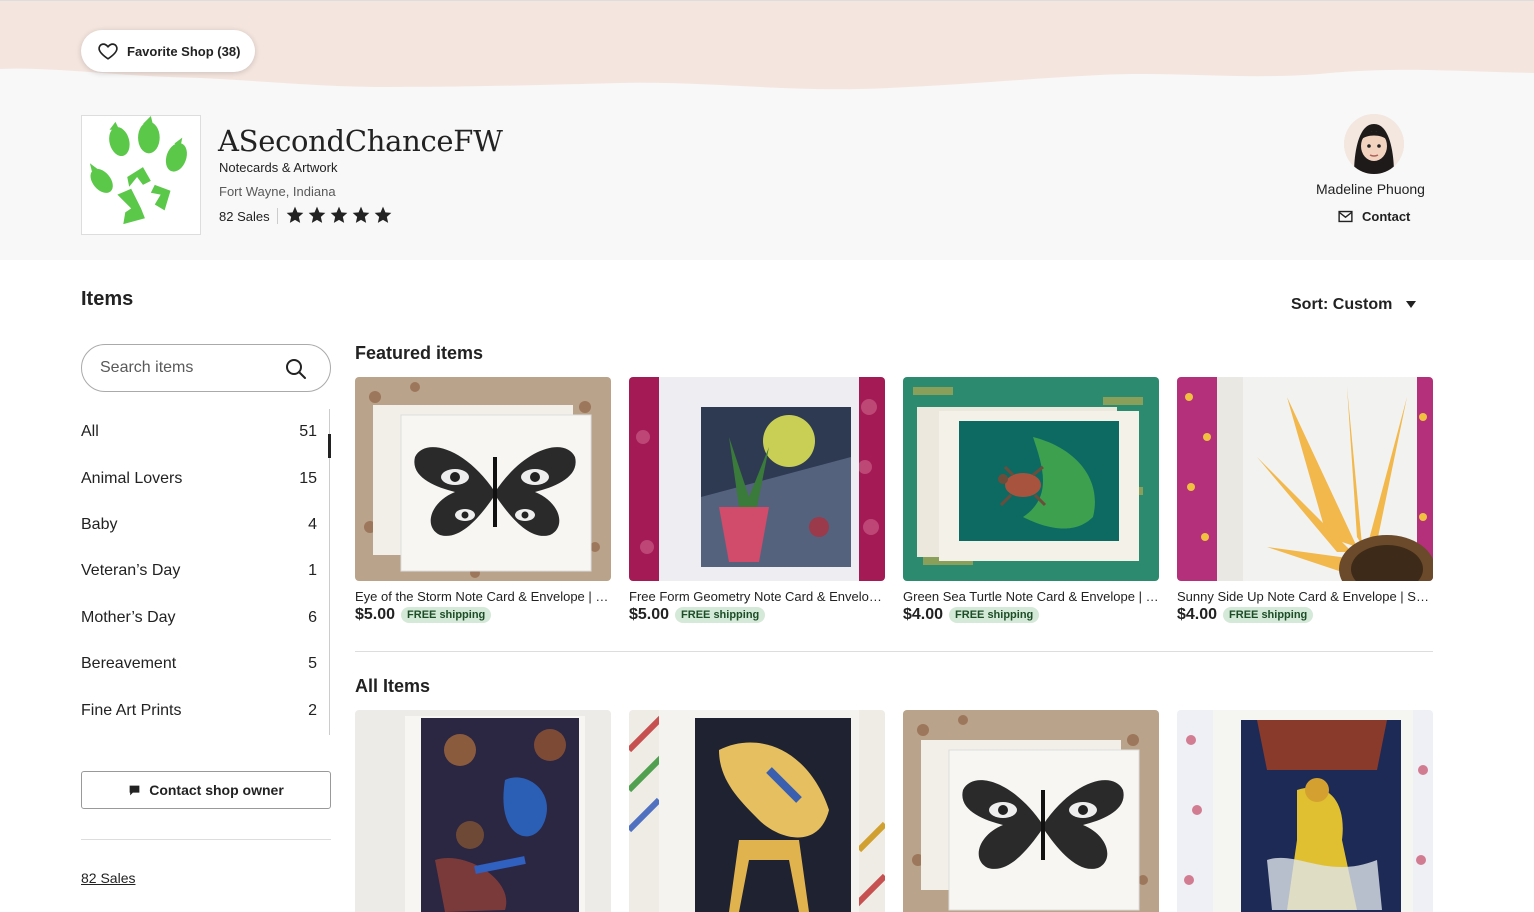 Image resolution: width=1534 pixels, height=912 pixels. What do you see at coordinates (419, 353) in the screenshot?
I see `featured-items-heading: Featured items` at bounding box center [419, 353].